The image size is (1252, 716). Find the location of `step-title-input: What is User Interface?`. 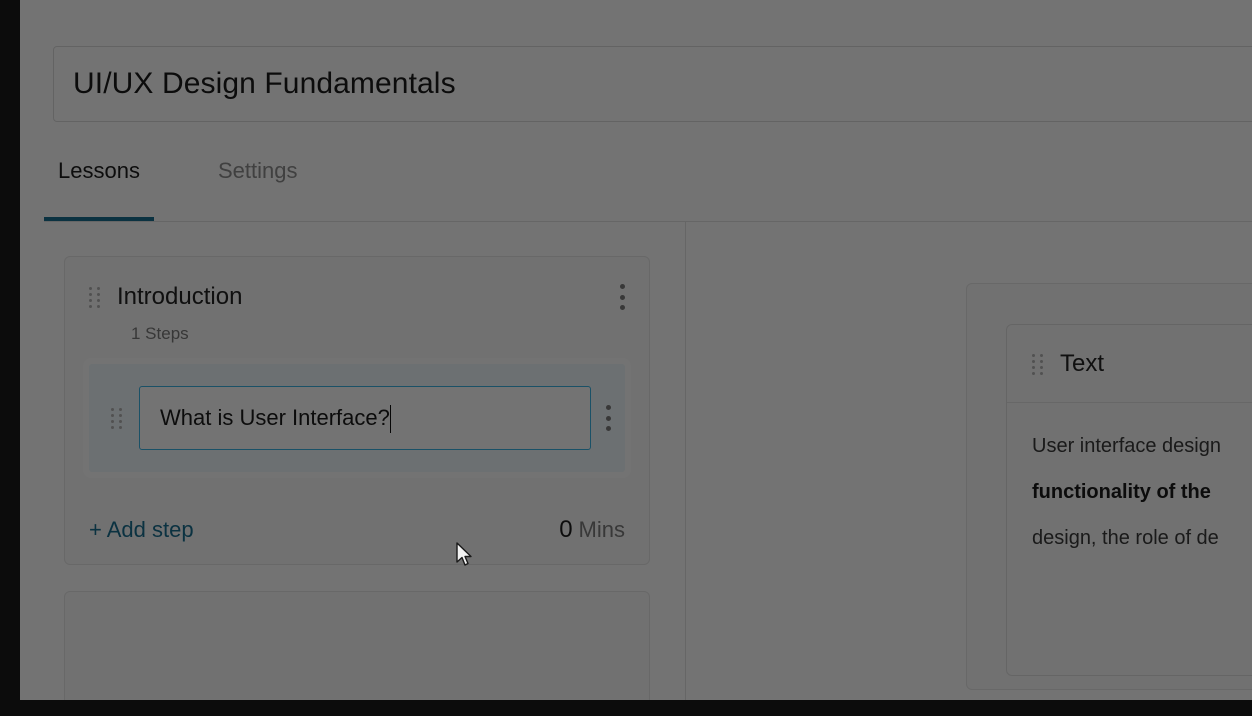

step-title-input: What is User Interface? is located at coordinates (365, 418).